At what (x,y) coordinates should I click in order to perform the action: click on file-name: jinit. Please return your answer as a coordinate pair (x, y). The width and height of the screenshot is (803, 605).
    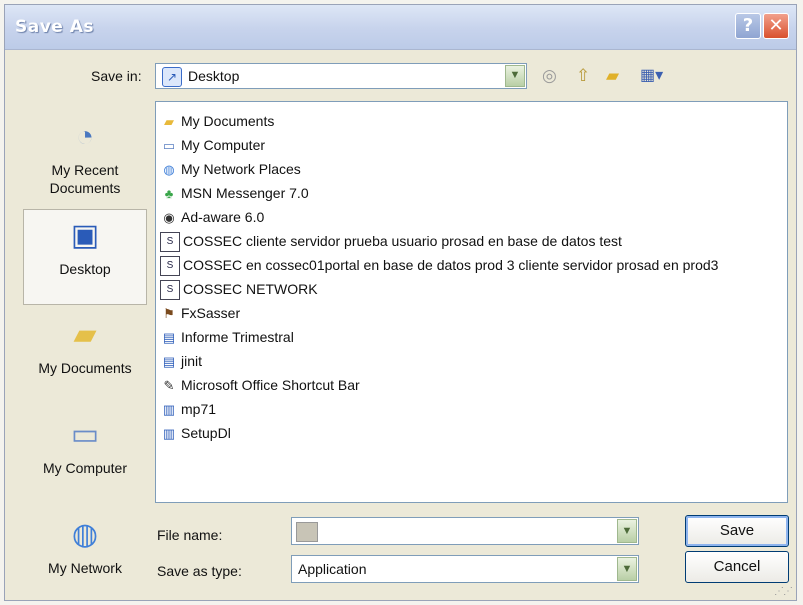
    Looking at the image, I should click on (192, 361).